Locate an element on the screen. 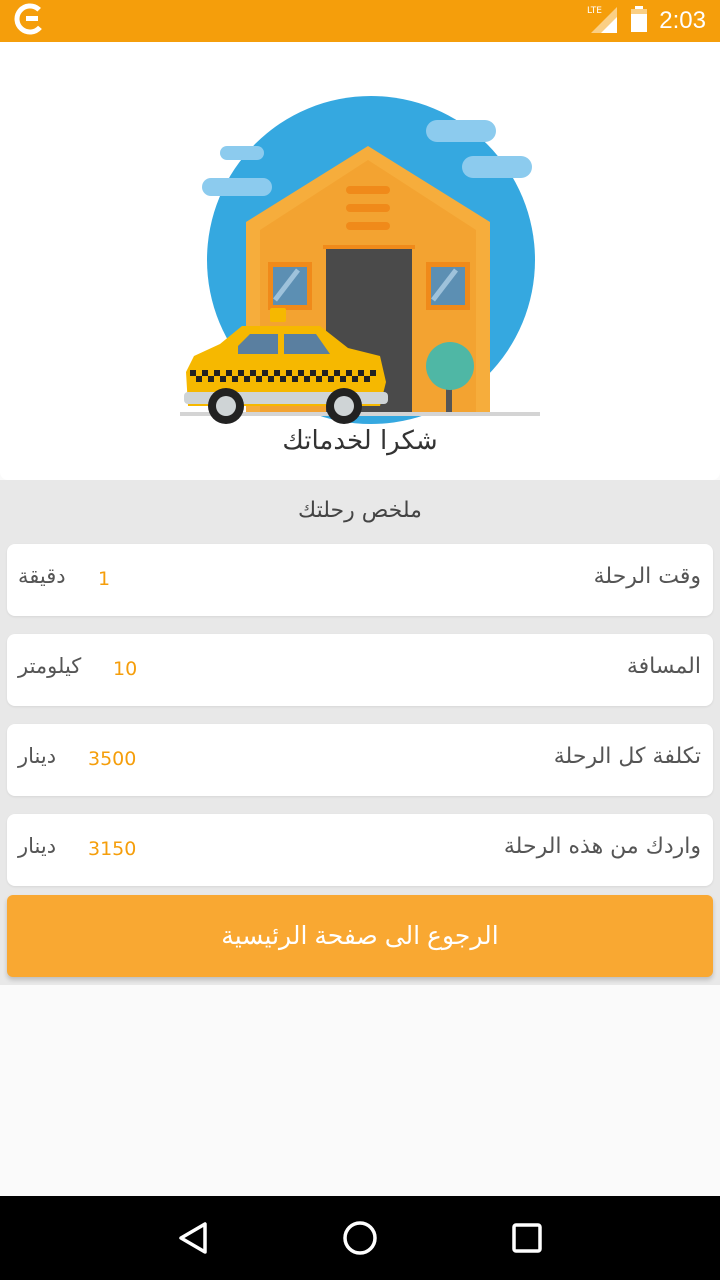 This screenshot has width=720, height=1280. total-cost-value: 3500 is located at coordinates (112, 759).